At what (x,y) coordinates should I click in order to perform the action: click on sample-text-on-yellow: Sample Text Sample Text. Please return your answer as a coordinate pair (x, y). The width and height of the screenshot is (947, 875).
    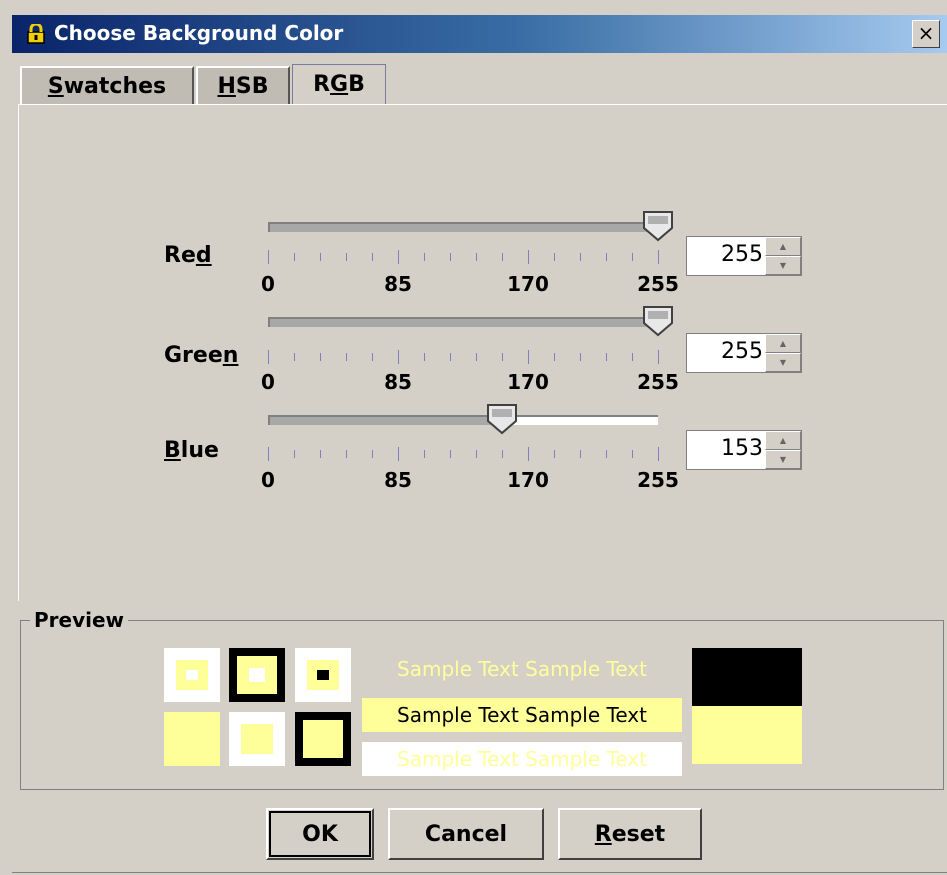
    Looking at the image, I should click on (522, 715).